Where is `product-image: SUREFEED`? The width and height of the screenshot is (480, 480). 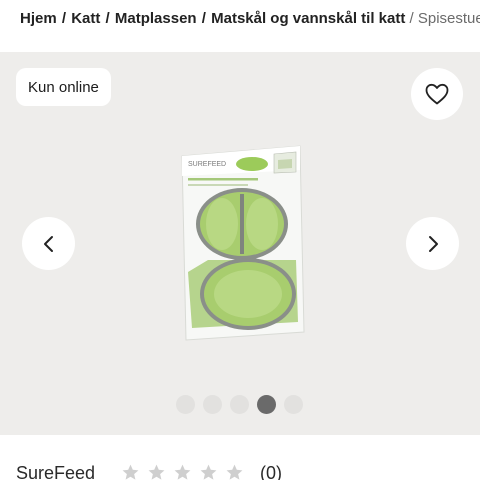 product-image: SUREFEED is located at coordinates (242, 242).